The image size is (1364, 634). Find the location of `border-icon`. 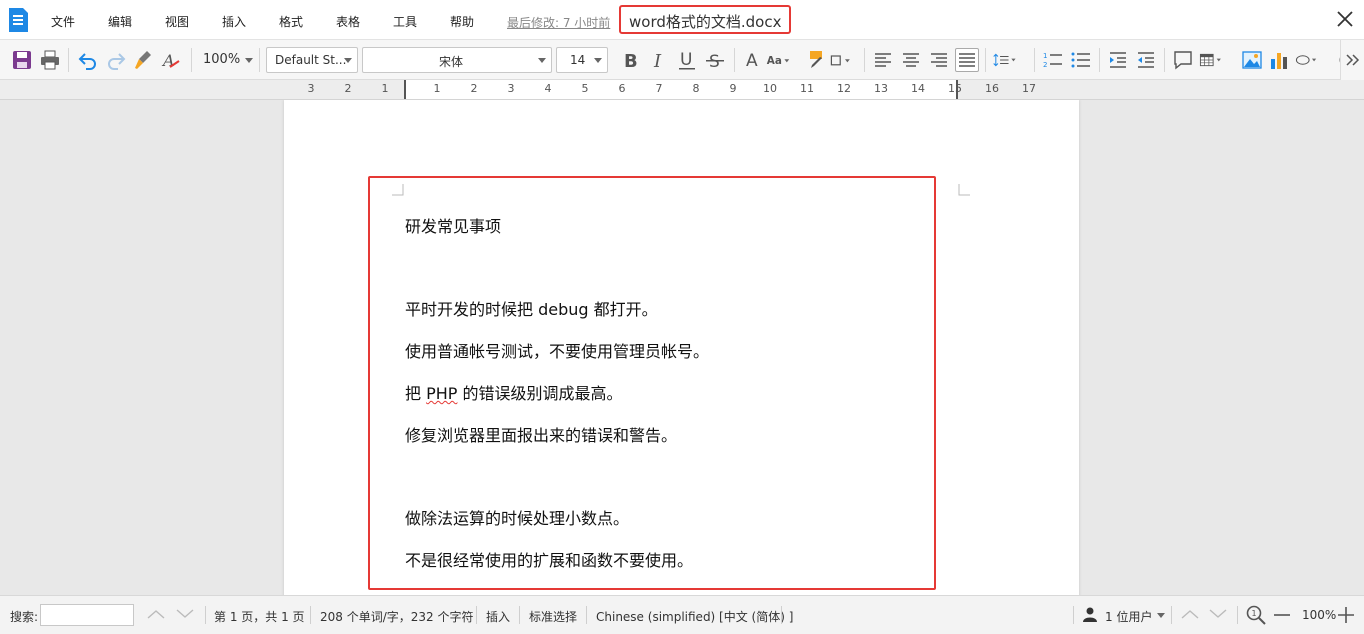

border-icon is located at coordinates (841, 60).